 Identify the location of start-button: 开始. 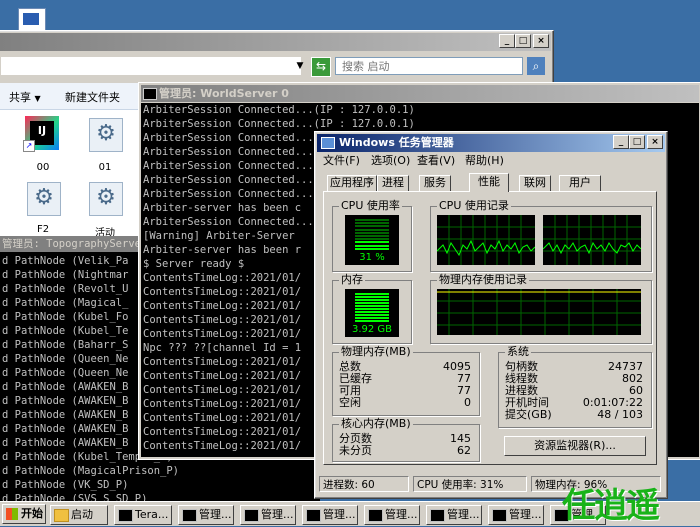
(24, 514).